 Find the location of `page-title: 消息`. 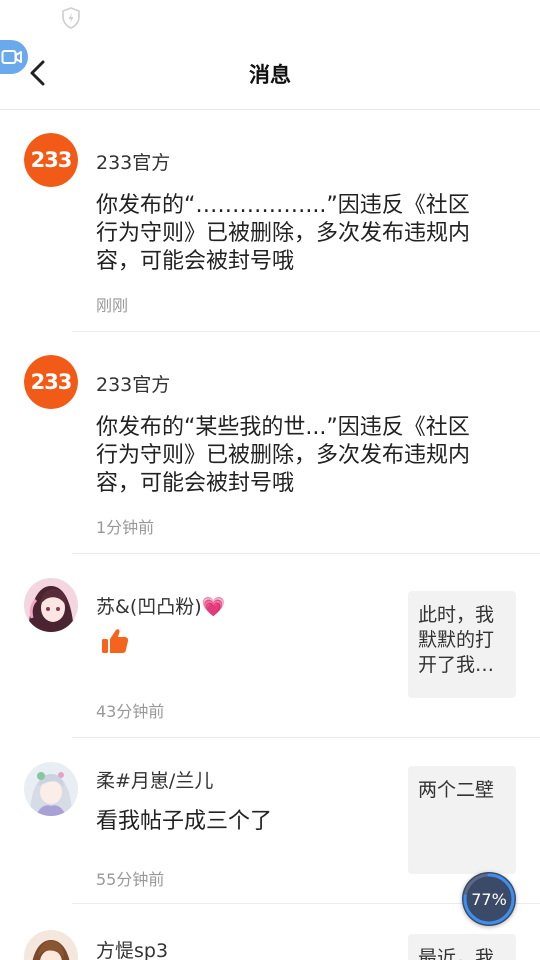

page-title: 消息 is located at coordinates (270, 75).